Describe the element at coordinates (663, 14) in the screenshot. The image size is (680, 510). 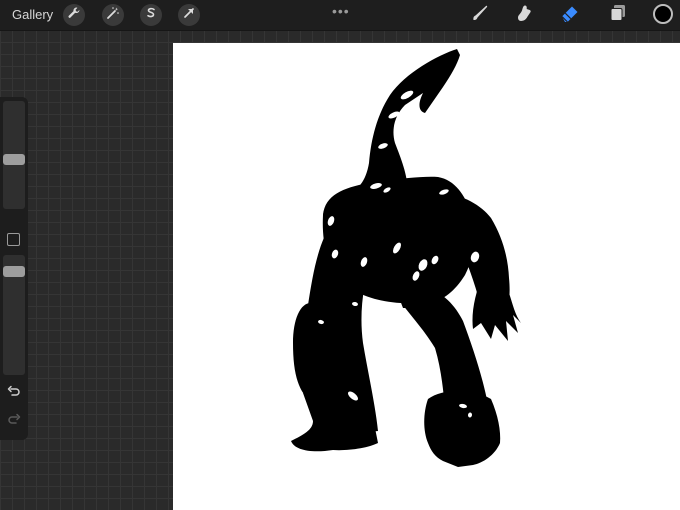
I see `color-picker-button` at that location.